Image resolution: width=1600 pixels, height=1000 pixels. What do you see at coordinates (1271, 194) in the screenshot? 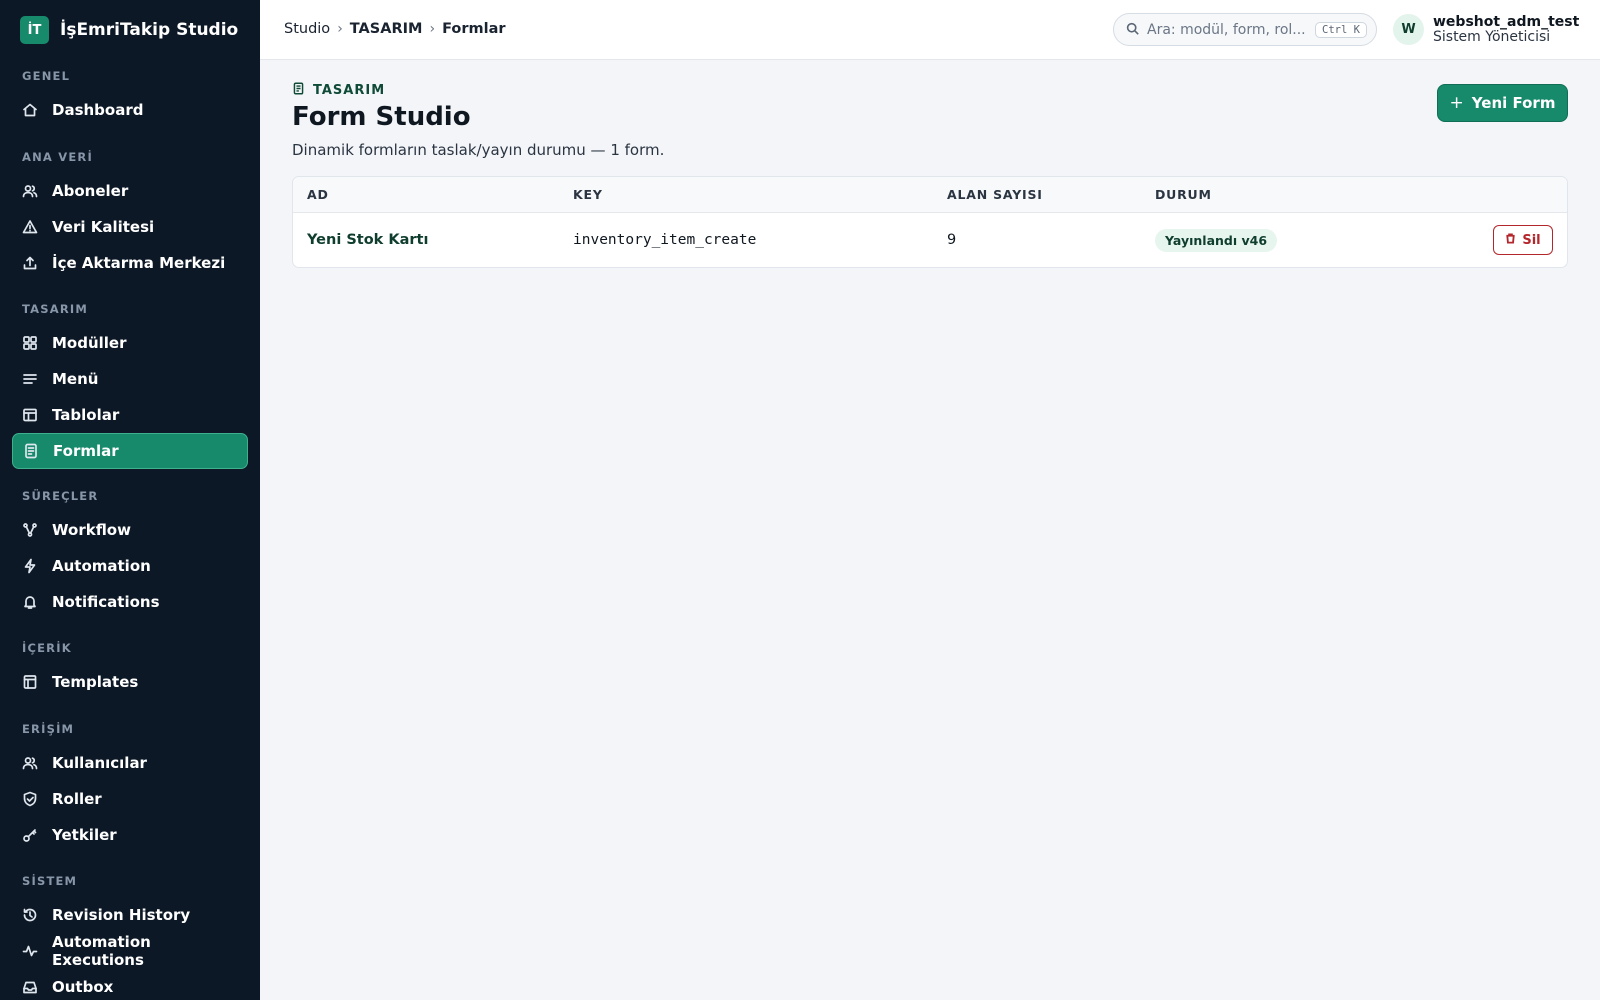
I see `column-header-status: DURUM` at bounding box center [1271, 194].